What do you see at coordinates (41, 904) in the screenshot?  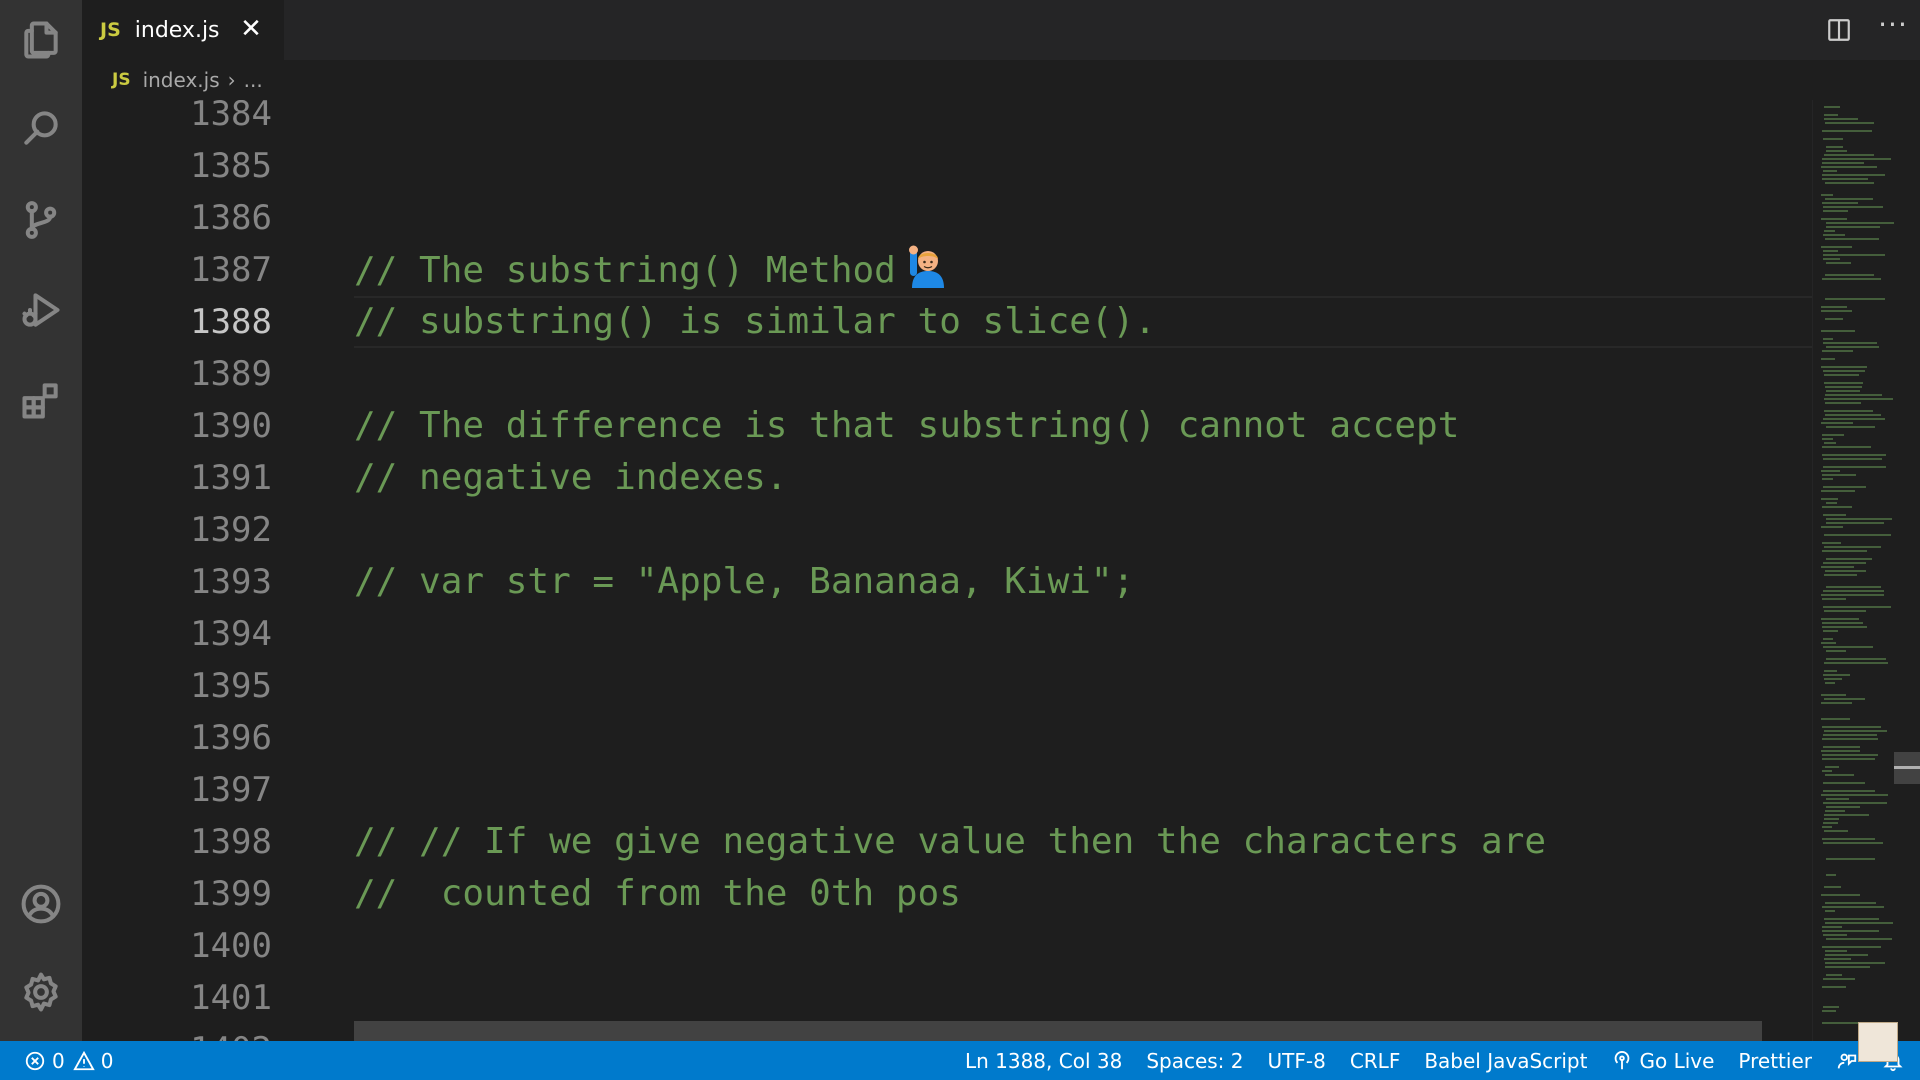 I see `account-icon` at bounding box center [41, 904].